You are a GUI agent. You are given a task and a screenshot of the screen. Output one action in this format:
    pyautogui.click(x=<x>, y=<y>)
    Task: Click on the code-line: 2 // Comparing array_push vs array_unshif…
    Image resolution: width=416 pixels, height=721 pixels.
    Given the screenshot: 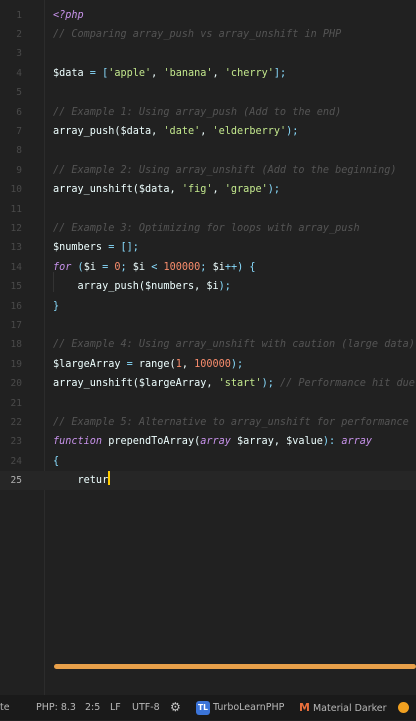 What is the action you would take?
    pyautogui.click(x=208, y=34)
    